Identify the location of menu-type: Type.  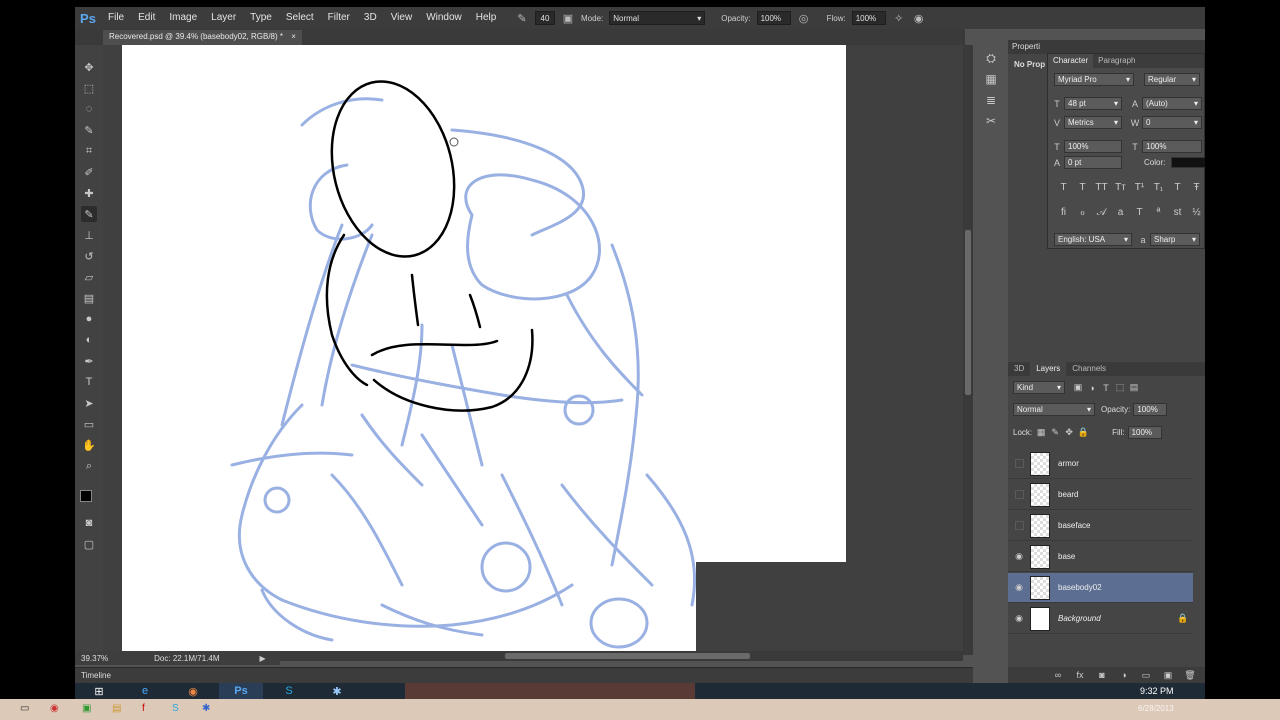
(261, 18).